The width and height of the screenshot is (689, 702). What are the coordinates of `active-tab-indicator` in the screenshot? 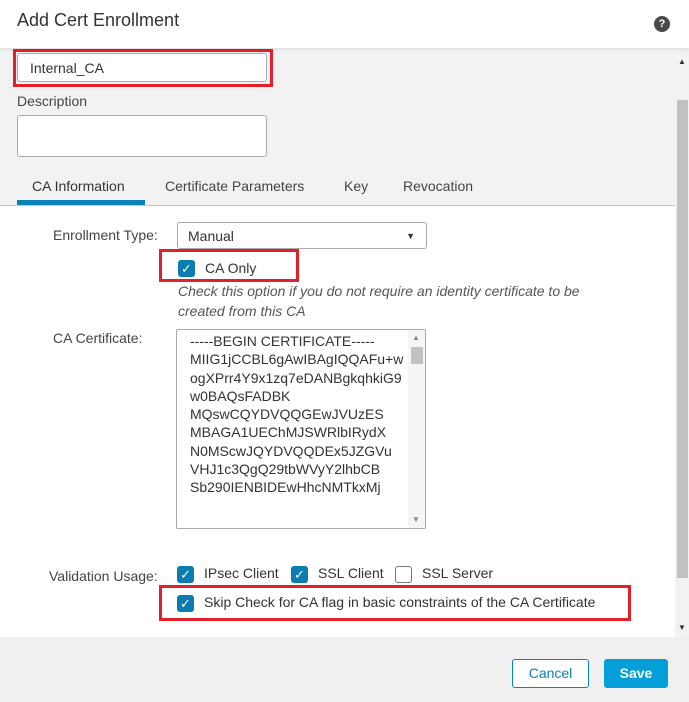 It's located at (81, 202).